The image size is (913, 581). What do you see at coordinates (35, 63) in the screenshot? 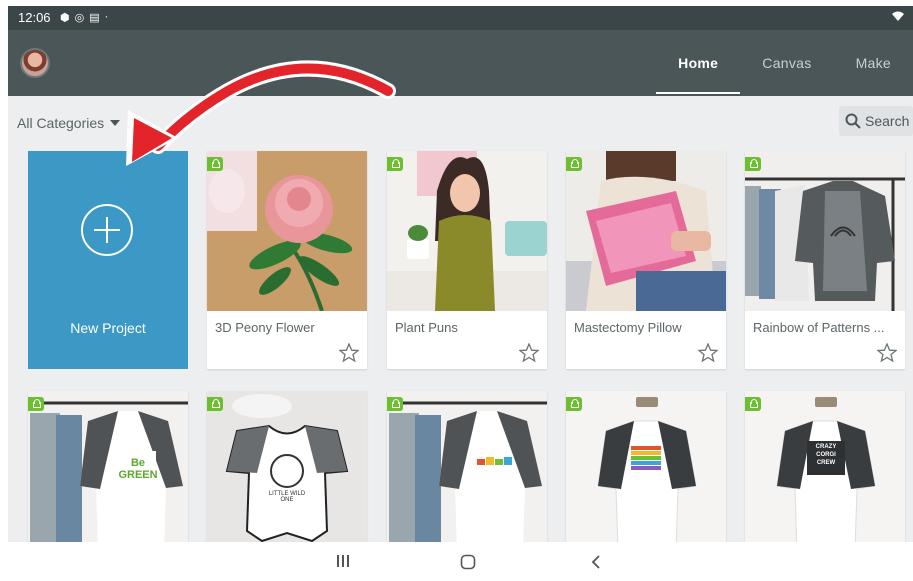
I see `avatar` at bounding box center [35, 63].